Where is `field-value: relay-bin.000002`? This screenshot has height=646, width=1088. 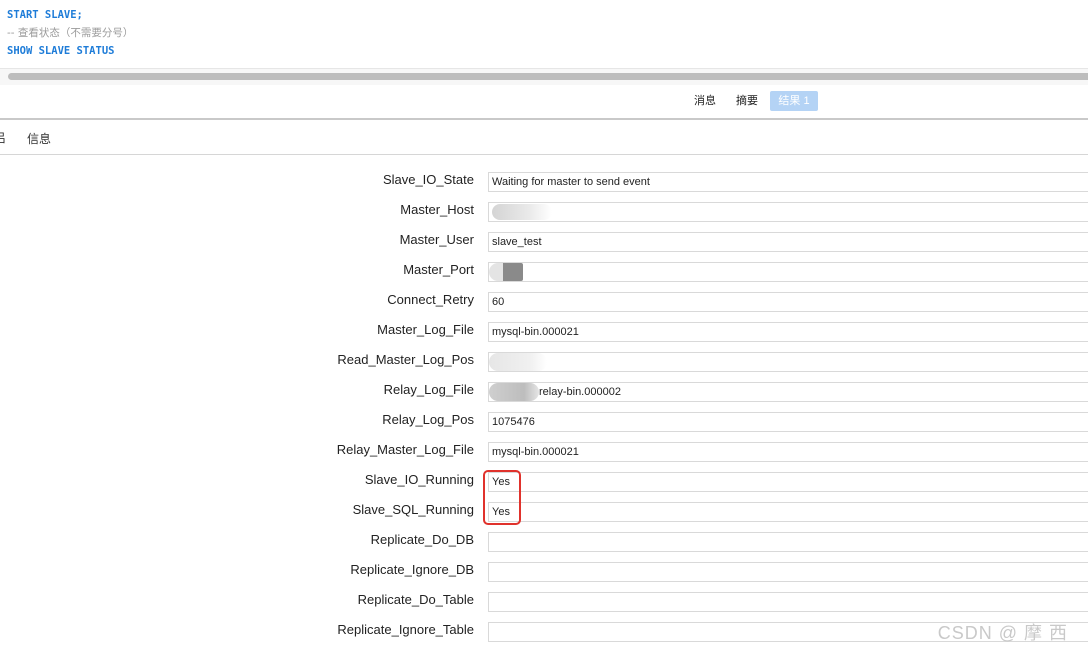
field-value: relay-bin.000002 is located at coordinates (580, 392).